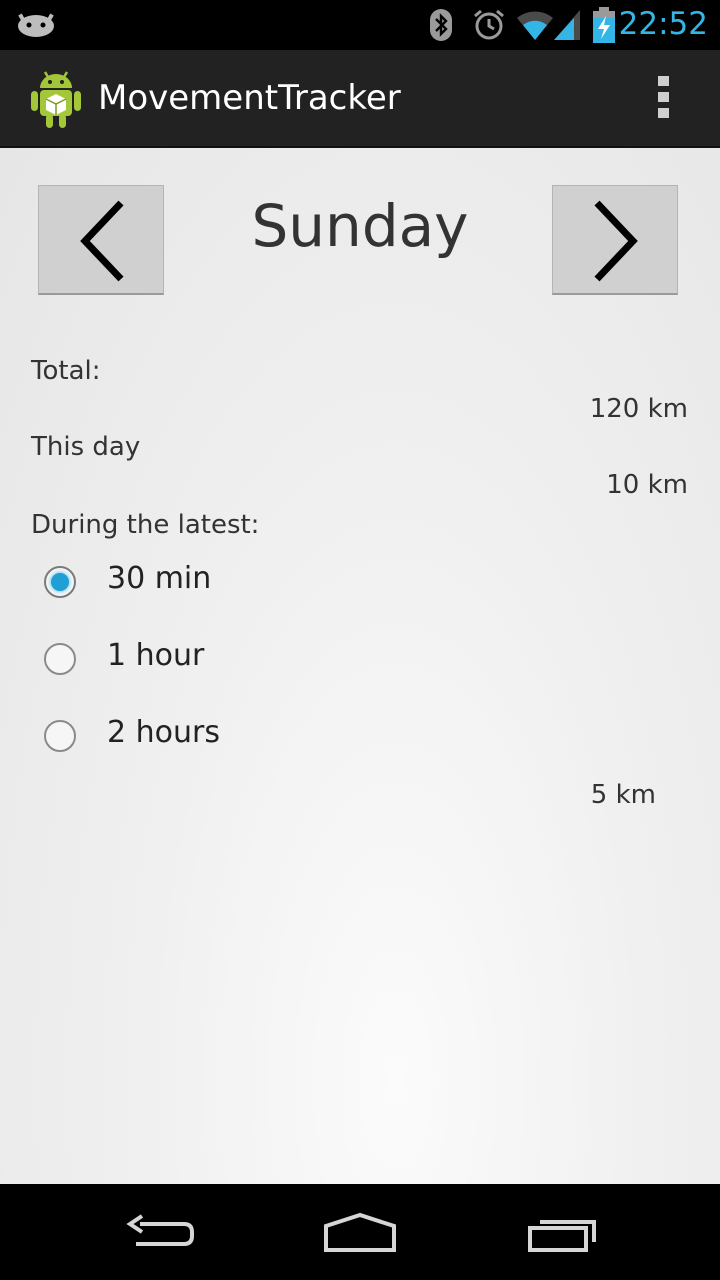  I want to click on overflow-menu-icon, so click(663, 99).